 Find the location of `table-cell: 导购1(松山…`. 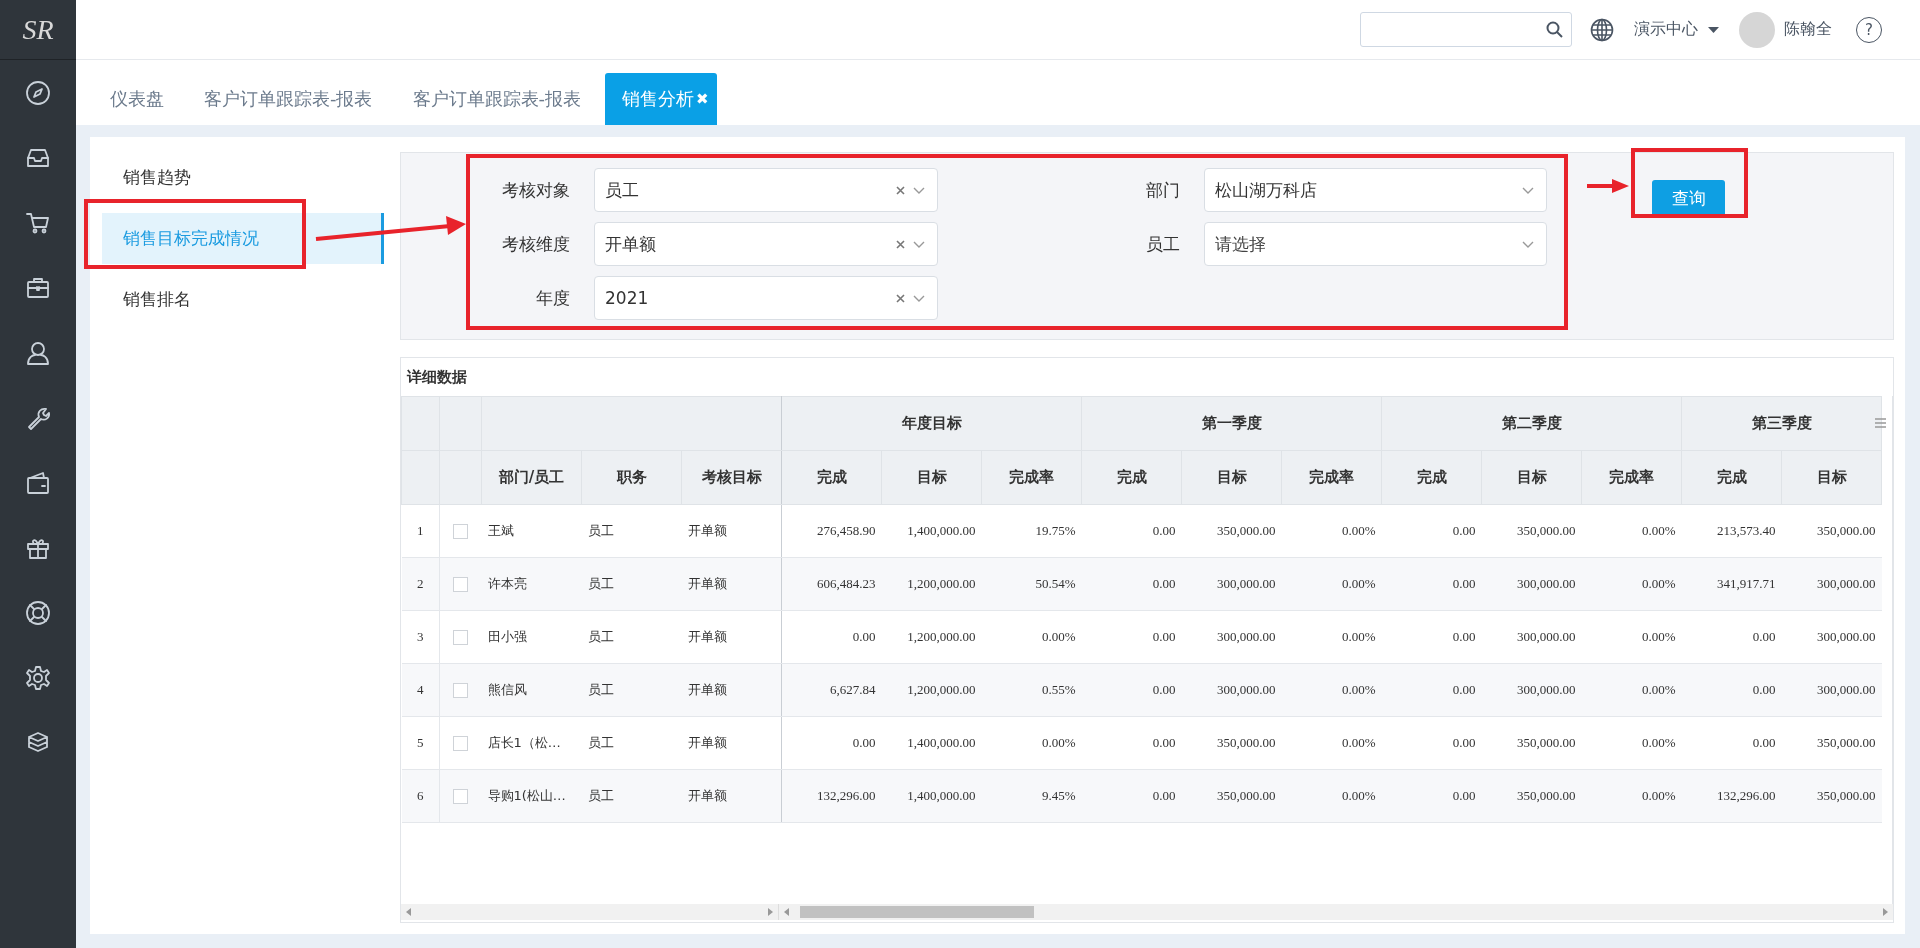

table-cell: 导购1(松山… is located at coordinates (531, 796).